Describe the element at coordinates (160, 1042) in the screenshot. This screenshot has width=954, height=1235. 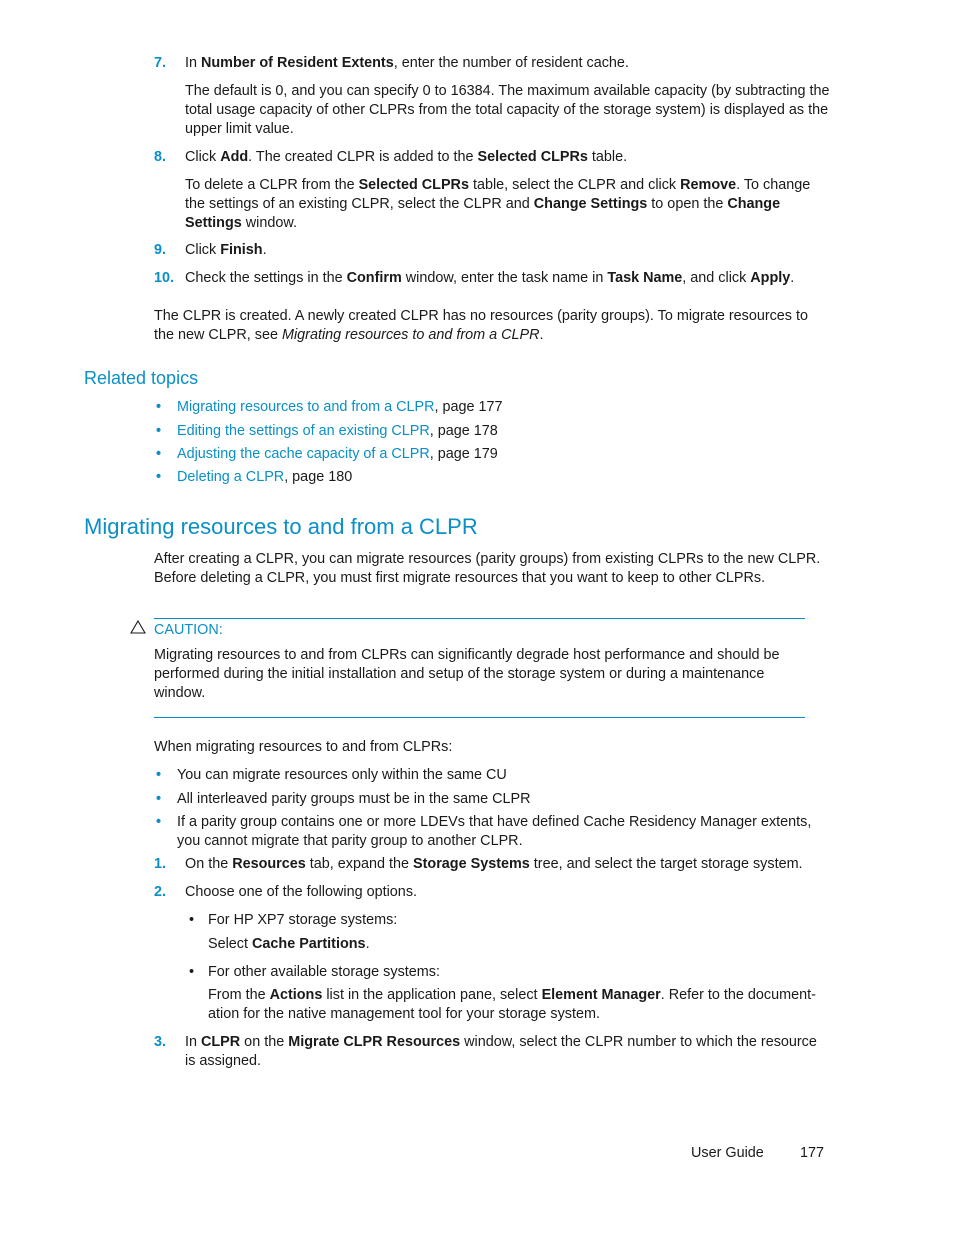
I see `step-number: 3.` at that location.